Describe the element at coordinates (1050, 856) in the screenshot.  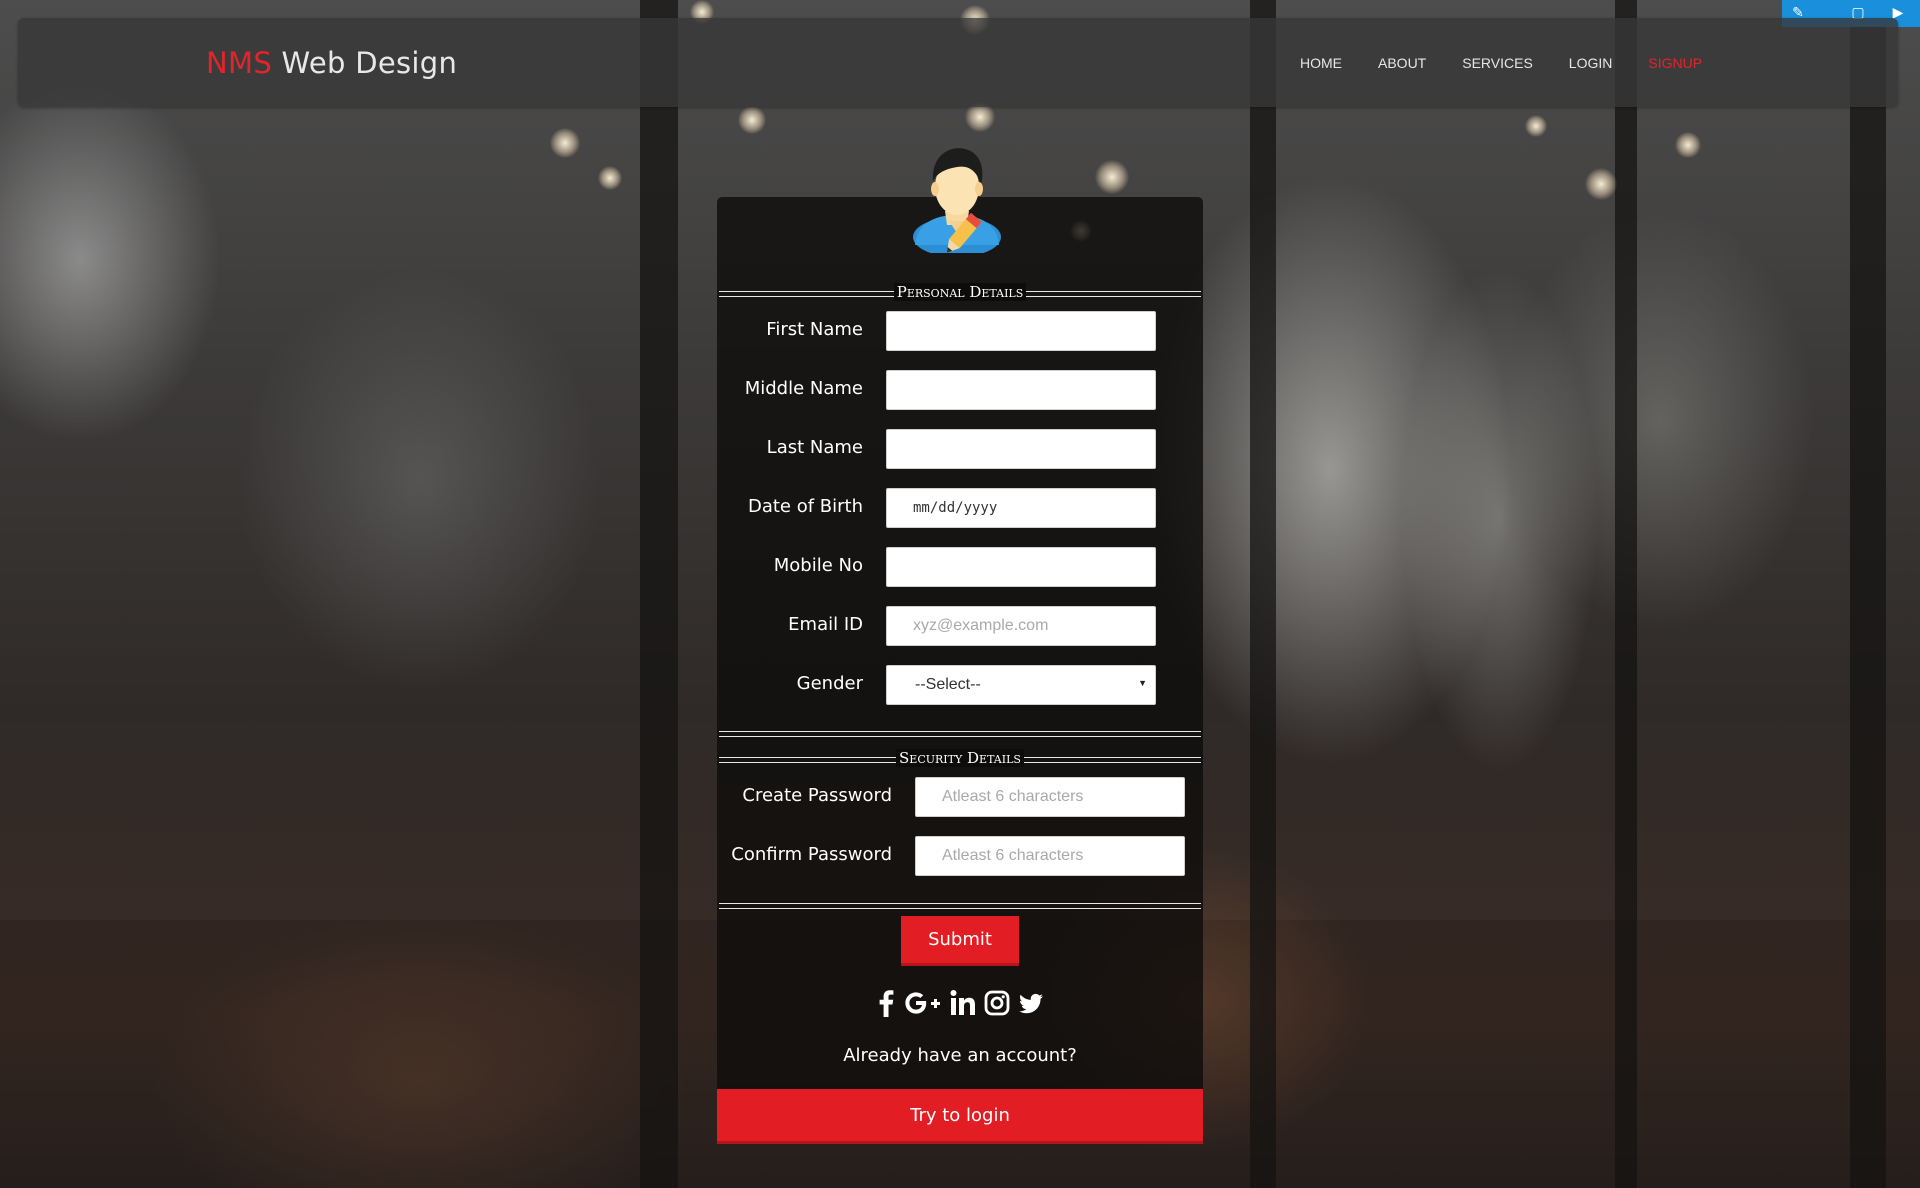
I see `confirm-password-input: Atleast 6 characters` at that location.